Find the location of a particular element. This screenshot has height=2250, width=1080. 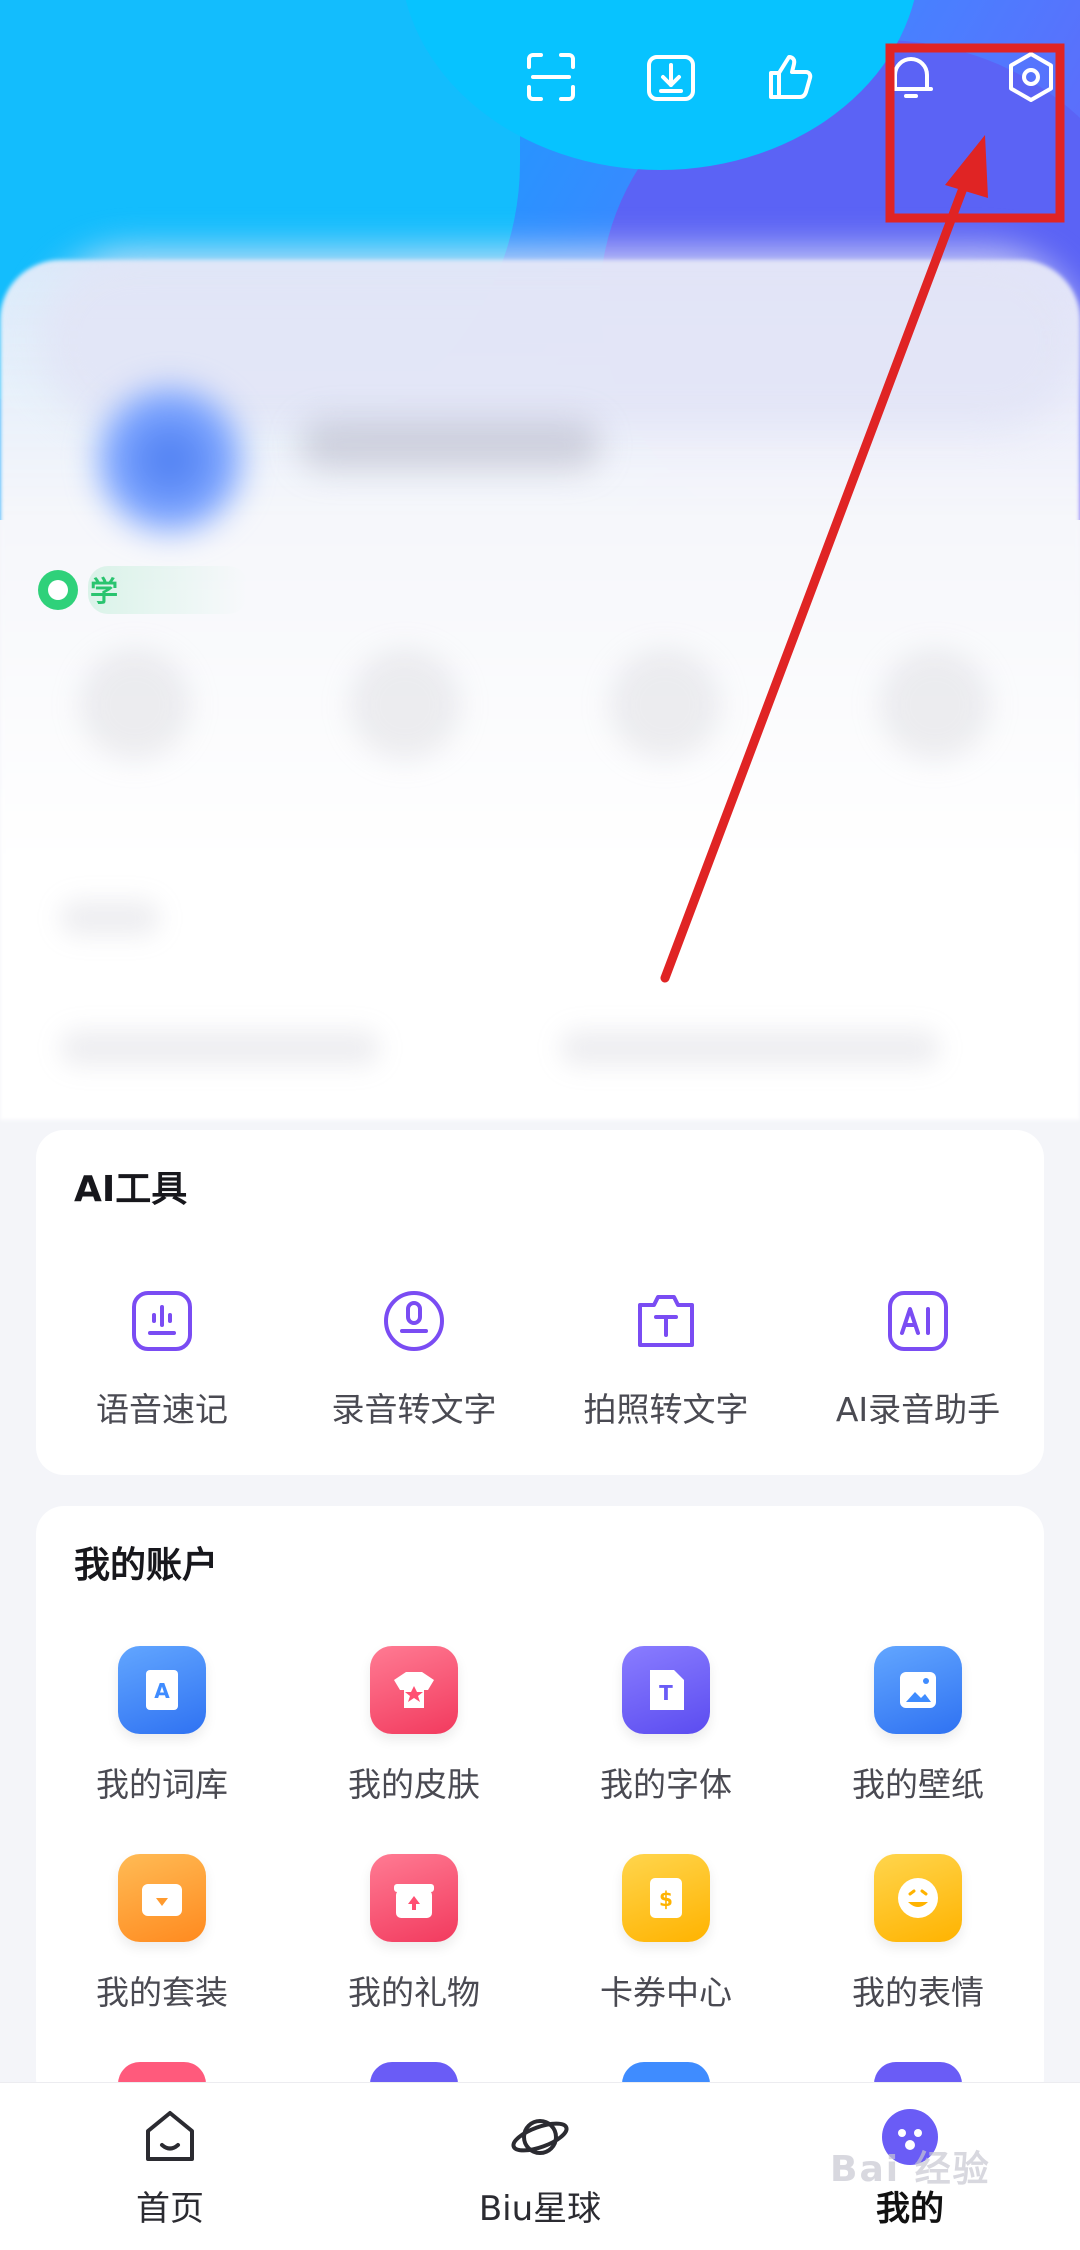

settings-icon is located at coordinates (1031, 77).